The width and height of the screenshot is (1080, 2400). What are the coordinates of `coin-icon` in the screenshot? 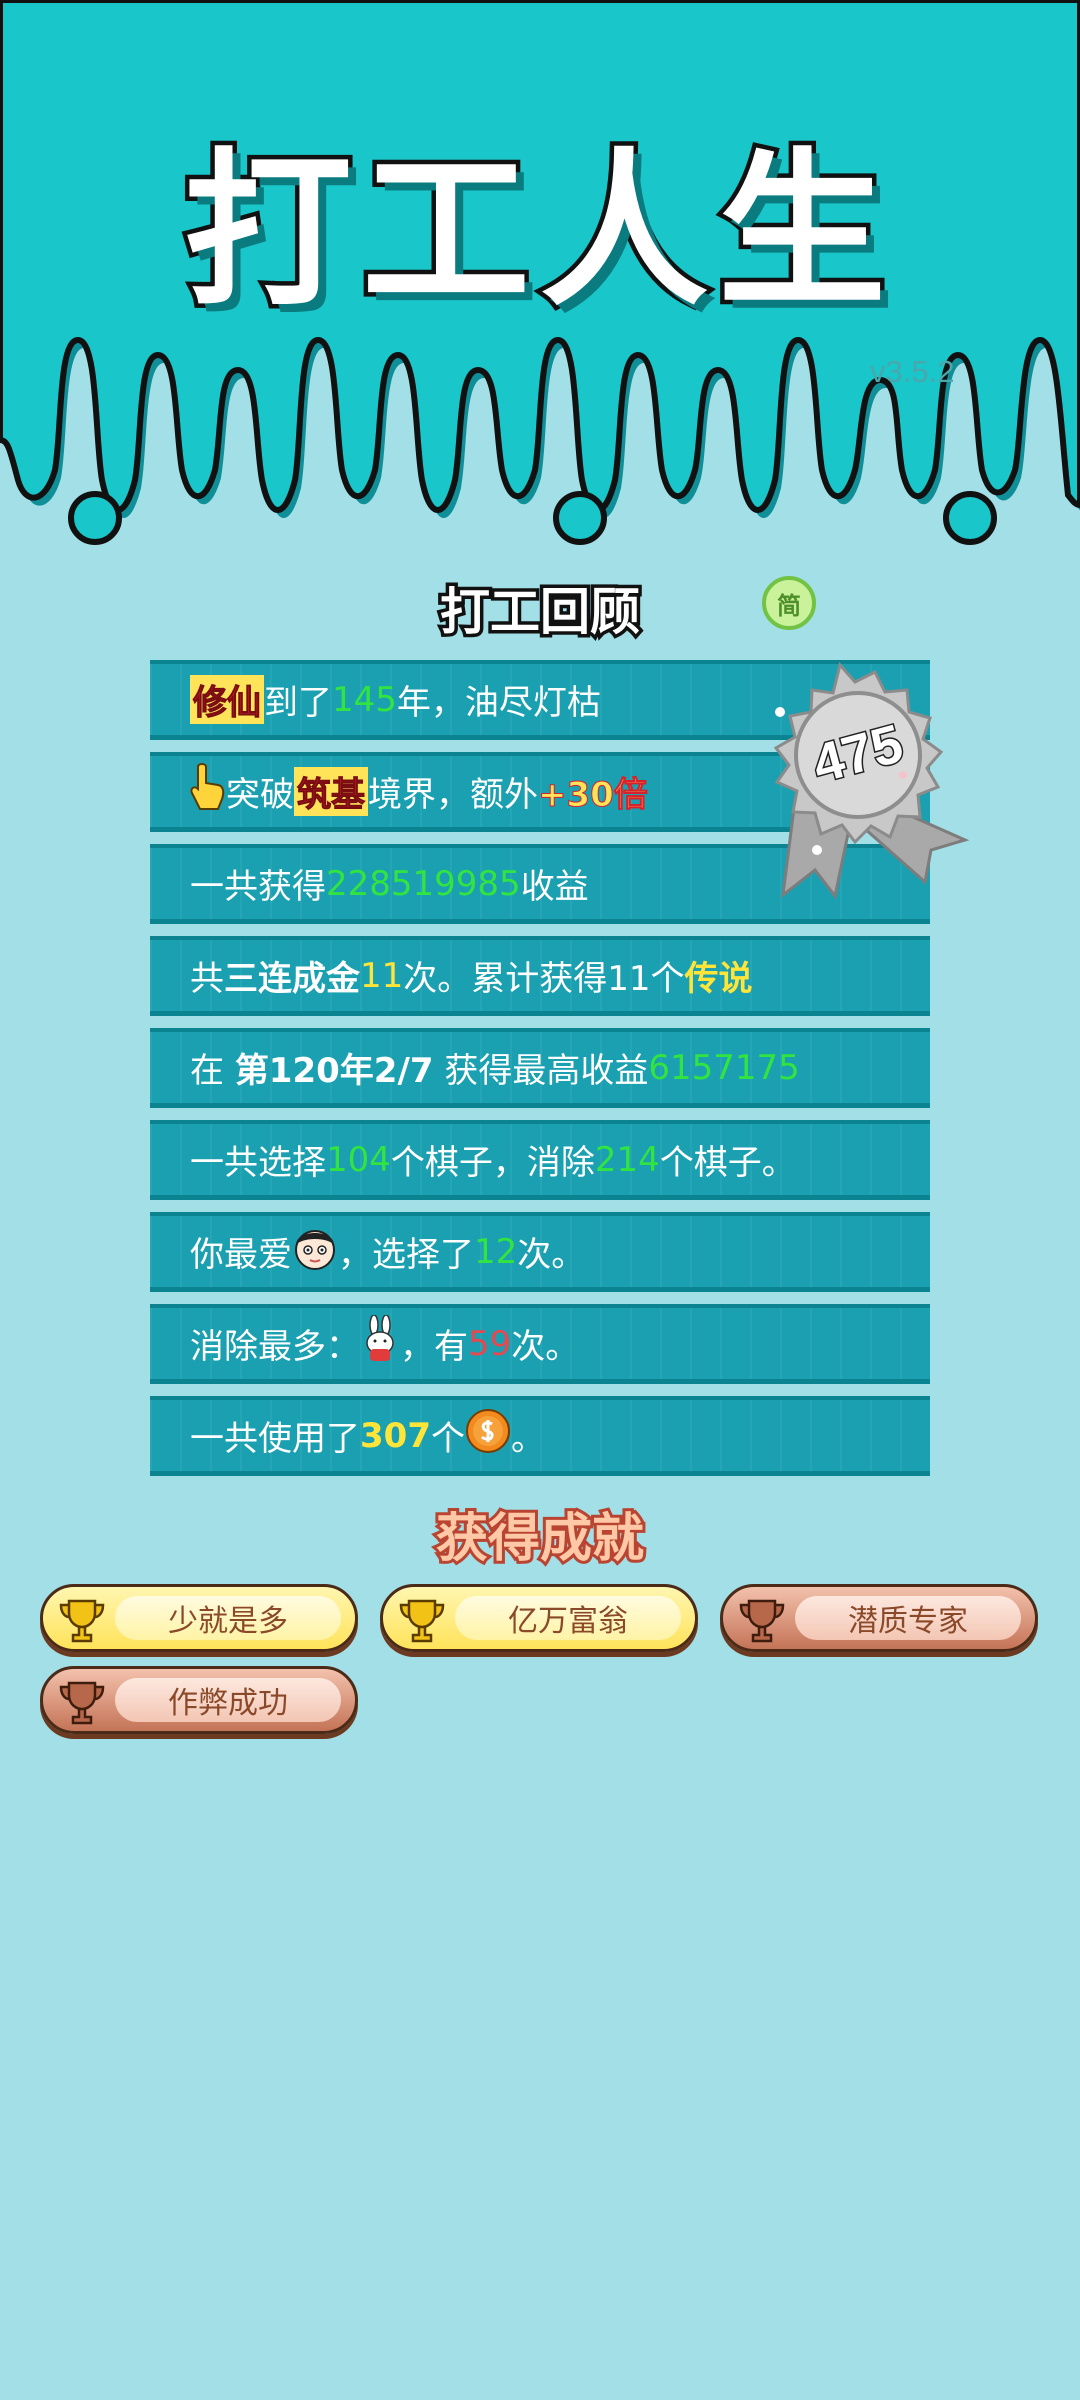 It's located at (488, 1435).